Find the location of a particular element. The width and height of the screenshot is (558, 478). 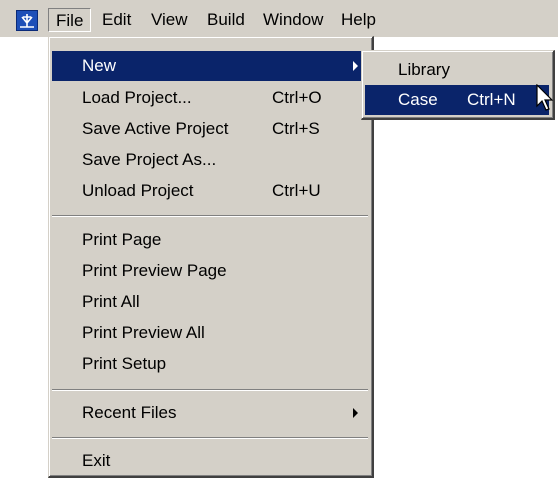

menu-item-label: Save Active Project is located at coordinates (155, 128).